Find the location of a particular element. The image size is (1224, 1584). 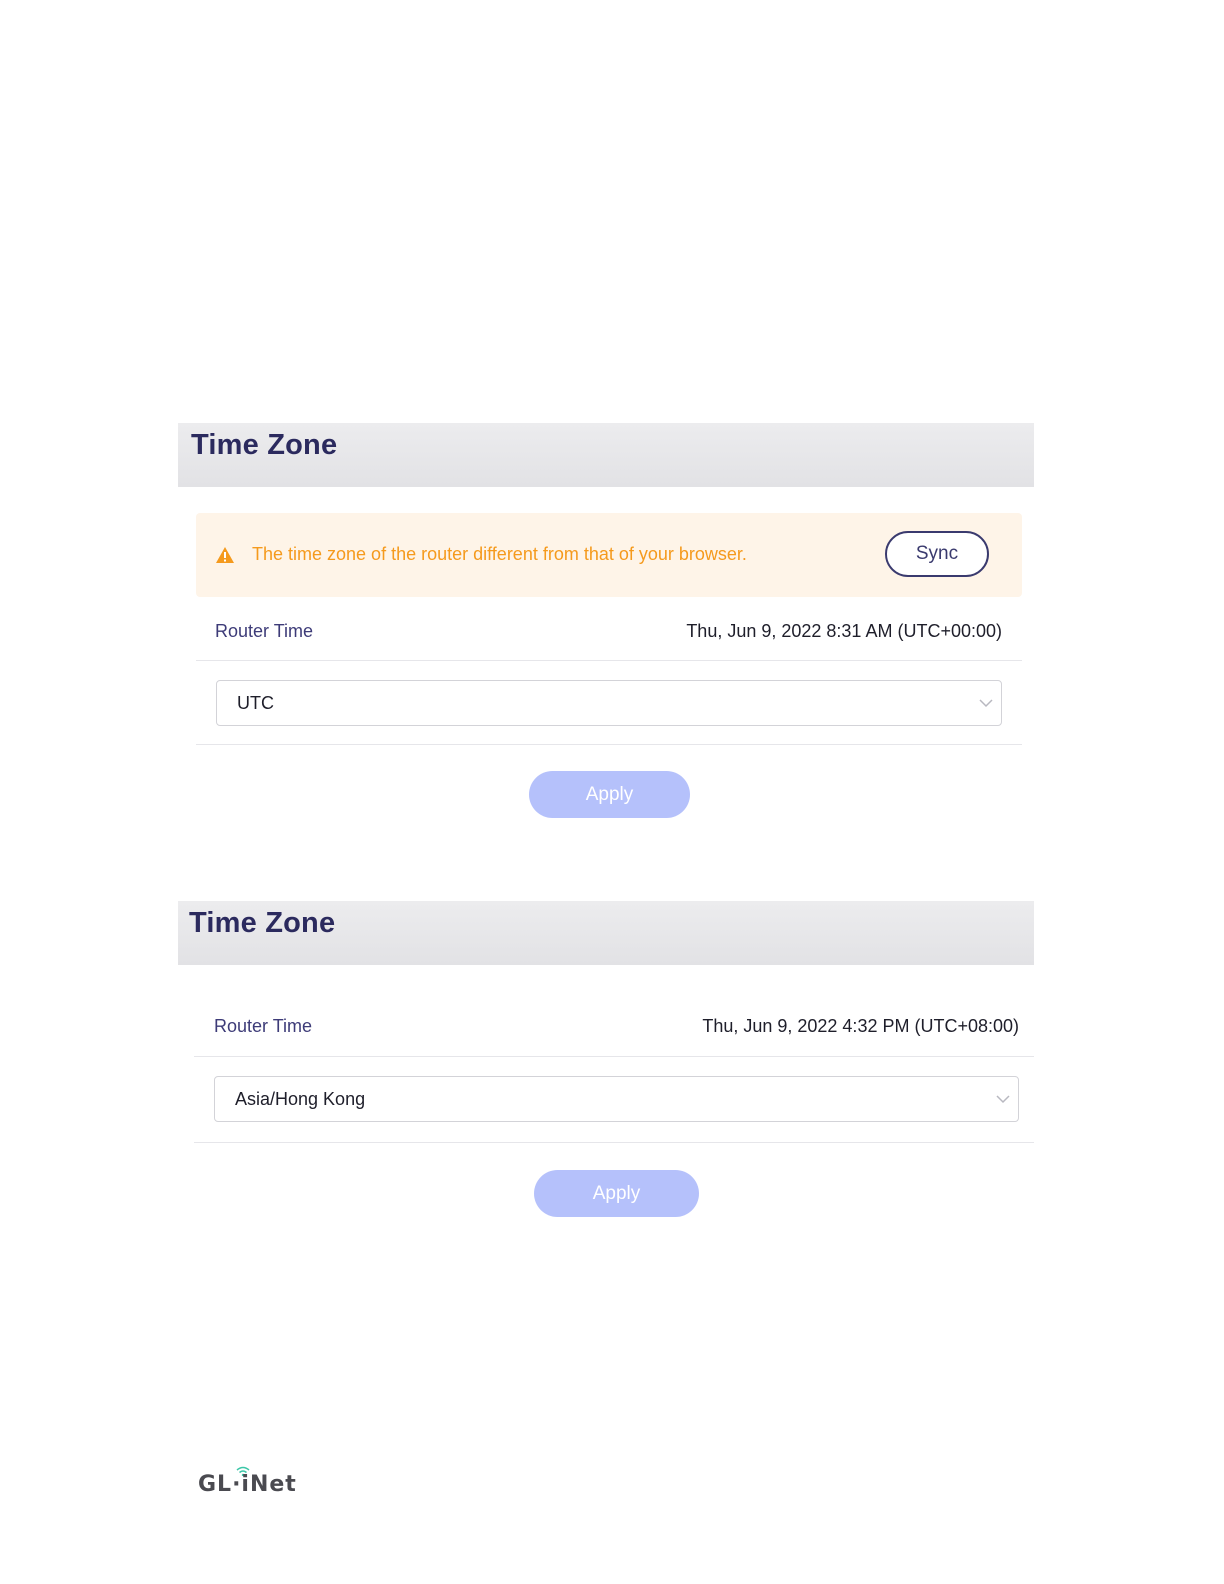

timezone-select-row: Asia/Hong Kong is located at coordinates (614, 1100).